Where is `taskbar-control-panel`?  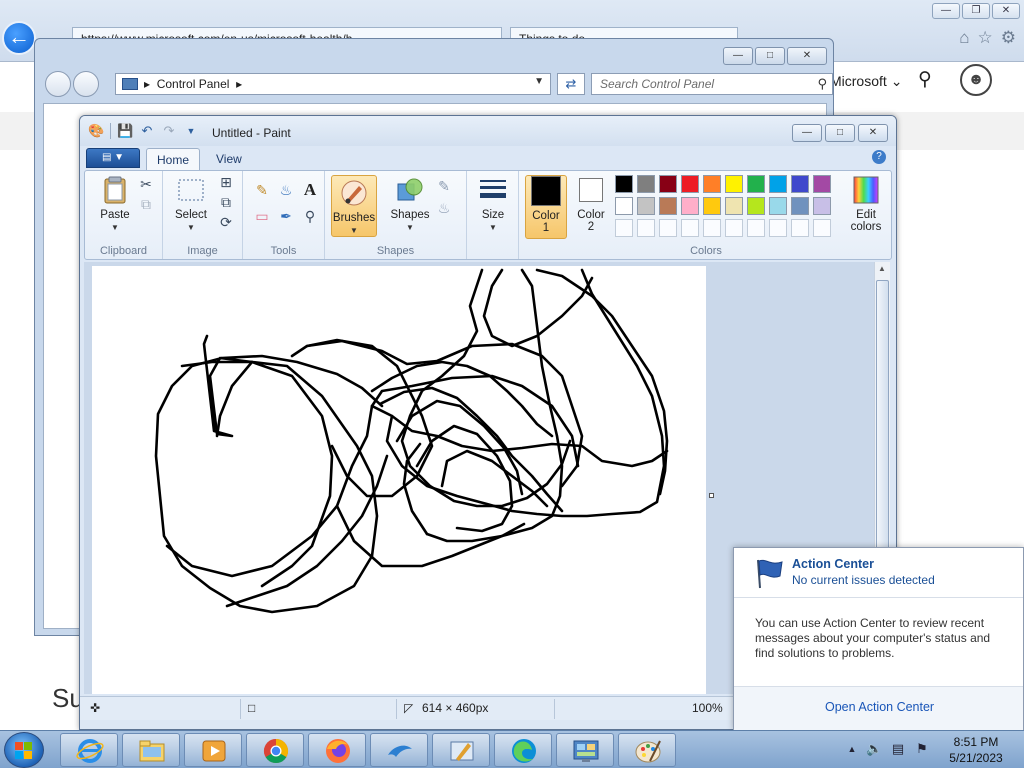 taskbar-control-panel is located at coordinates (585, 750).